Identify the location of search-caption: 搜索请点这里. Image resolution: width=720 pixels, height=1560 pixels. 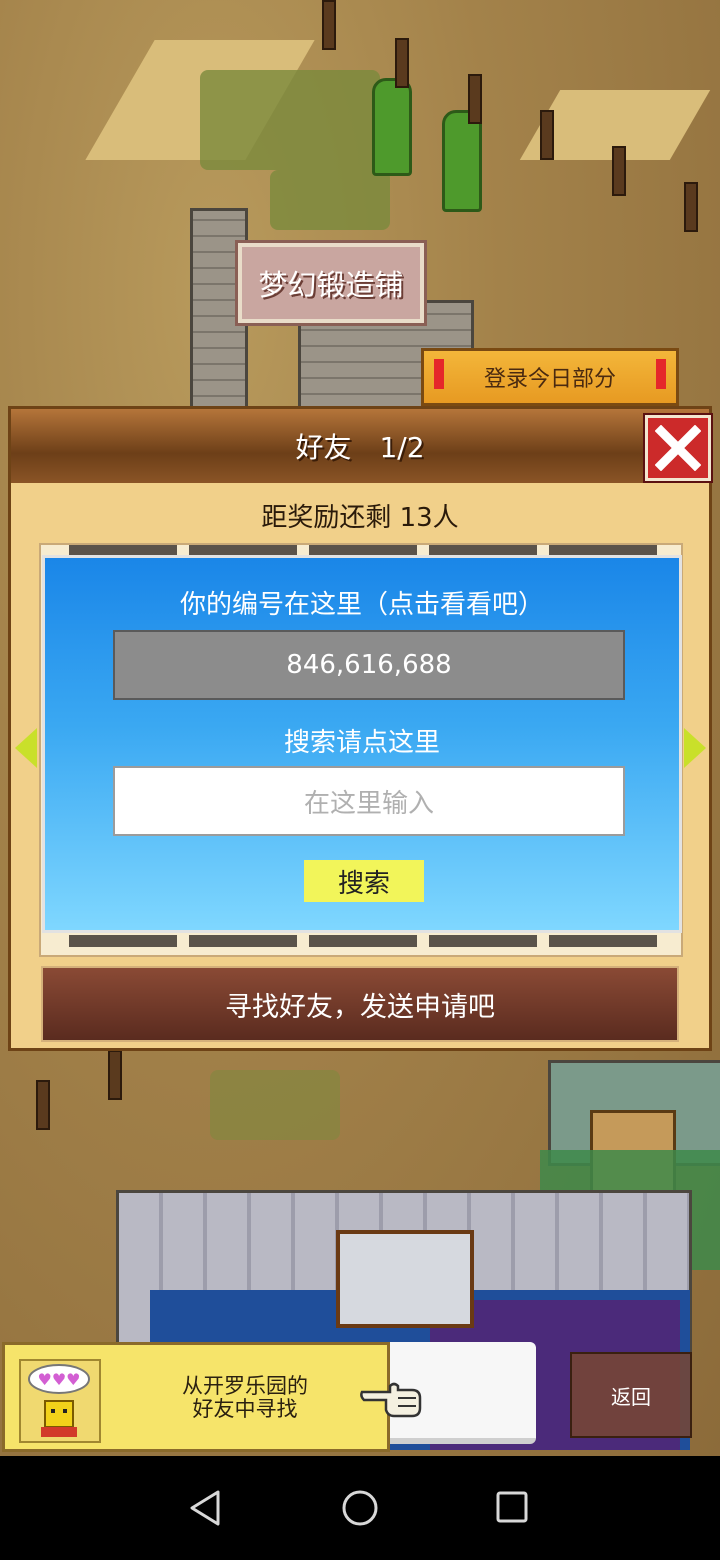
(361, 743).